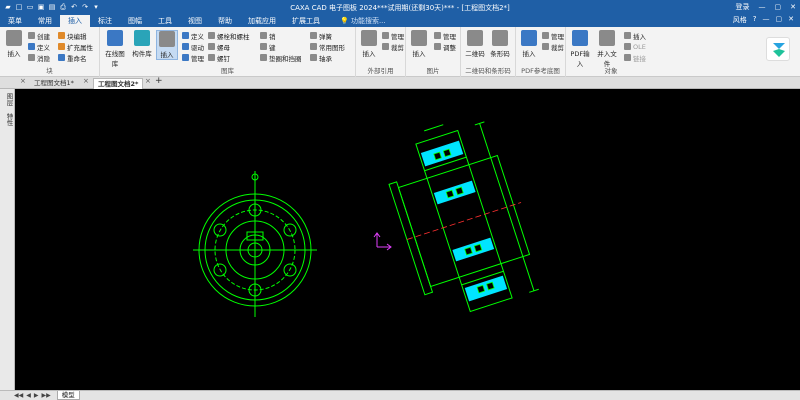 The width and height of the screenshot is (800, 400). What do you see at coordinates (639, 36) in the screenshot?
I see `object-insert-label: 插入` at bounding box center [639, 36].